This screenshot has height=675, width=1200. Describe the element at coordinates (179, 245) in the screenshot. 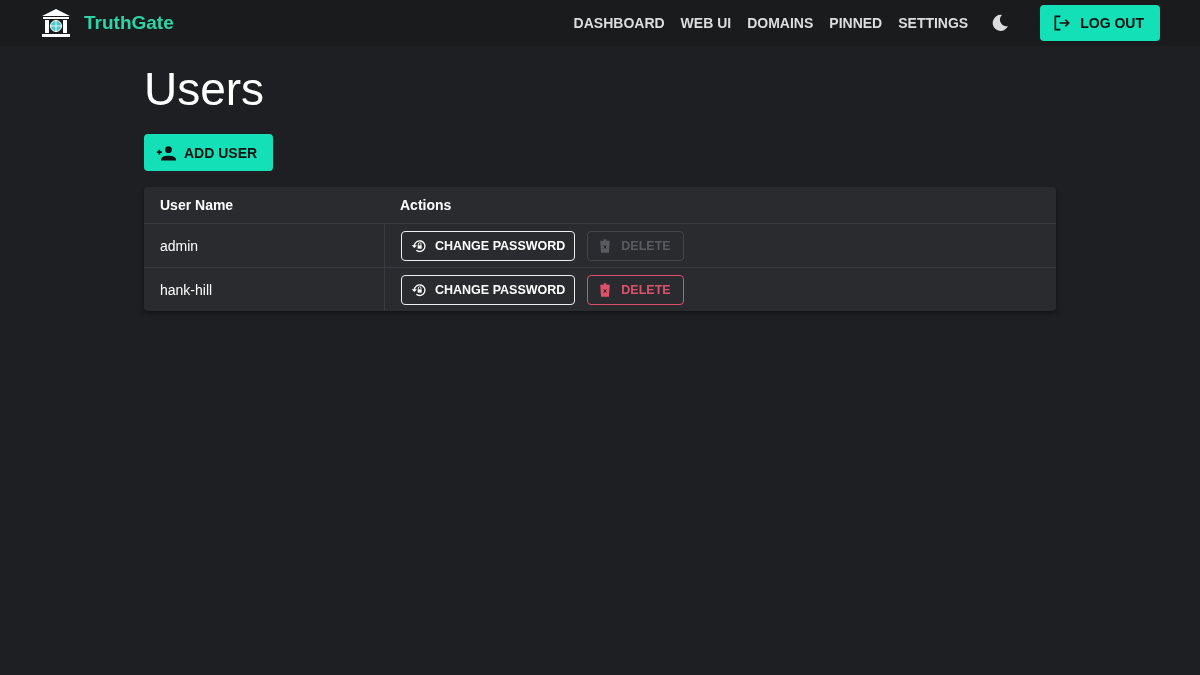

I see `user-name: admin` at that location.